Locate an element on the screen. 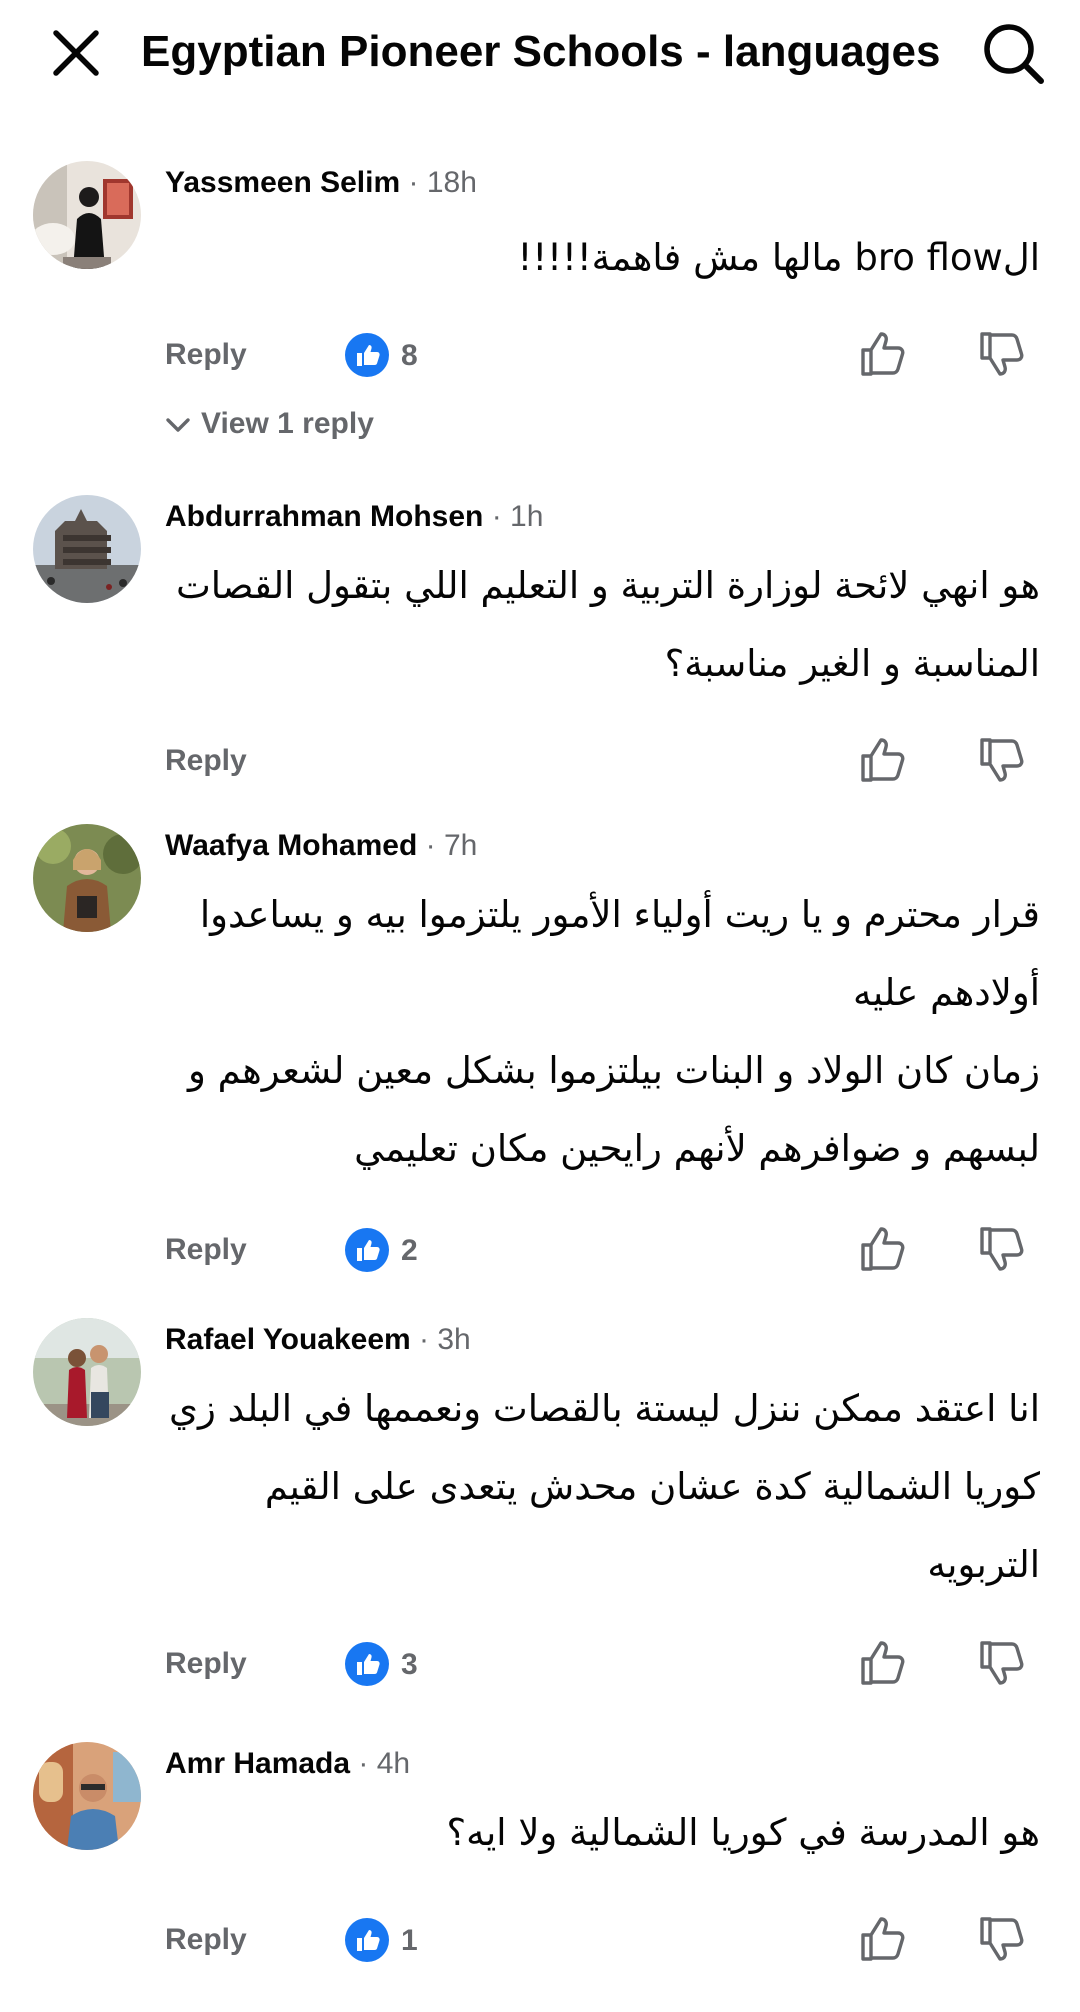 The width and height of the screenshot is (1080, 2012). comment-meta: Rafael Youakeem · 3h is located at coordinates (318, 1339).